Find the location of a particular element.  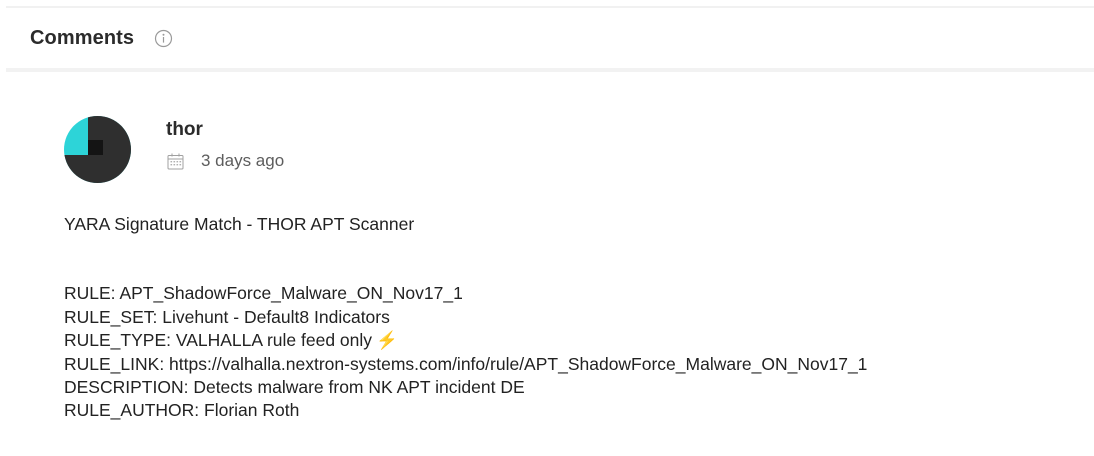

comment-date: 3 days ago is located at coordinates (243, 160).